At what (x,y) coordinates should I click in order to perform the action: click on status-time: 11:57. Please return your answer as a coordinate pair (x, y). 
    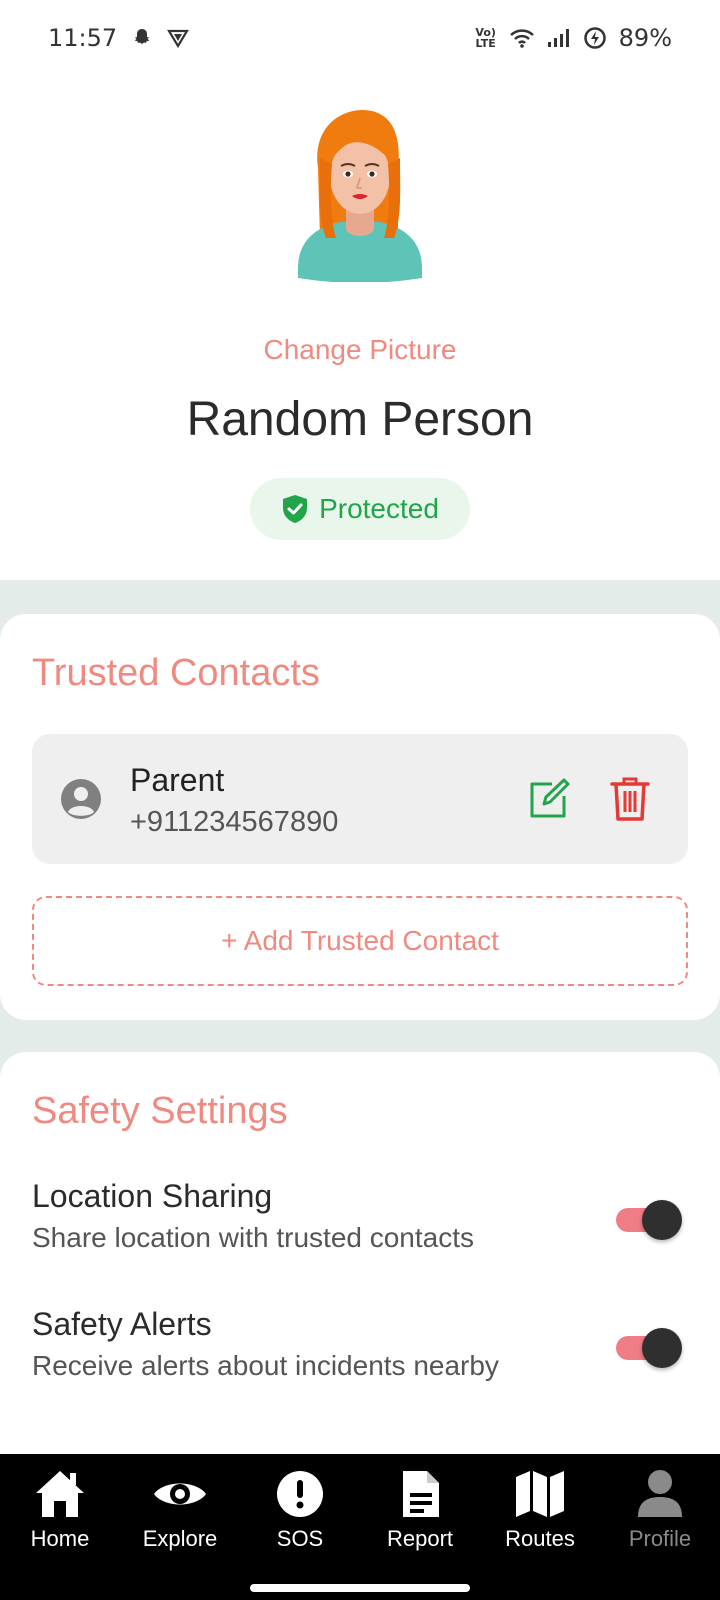
    Looking at the image, I should click on (83, 38).